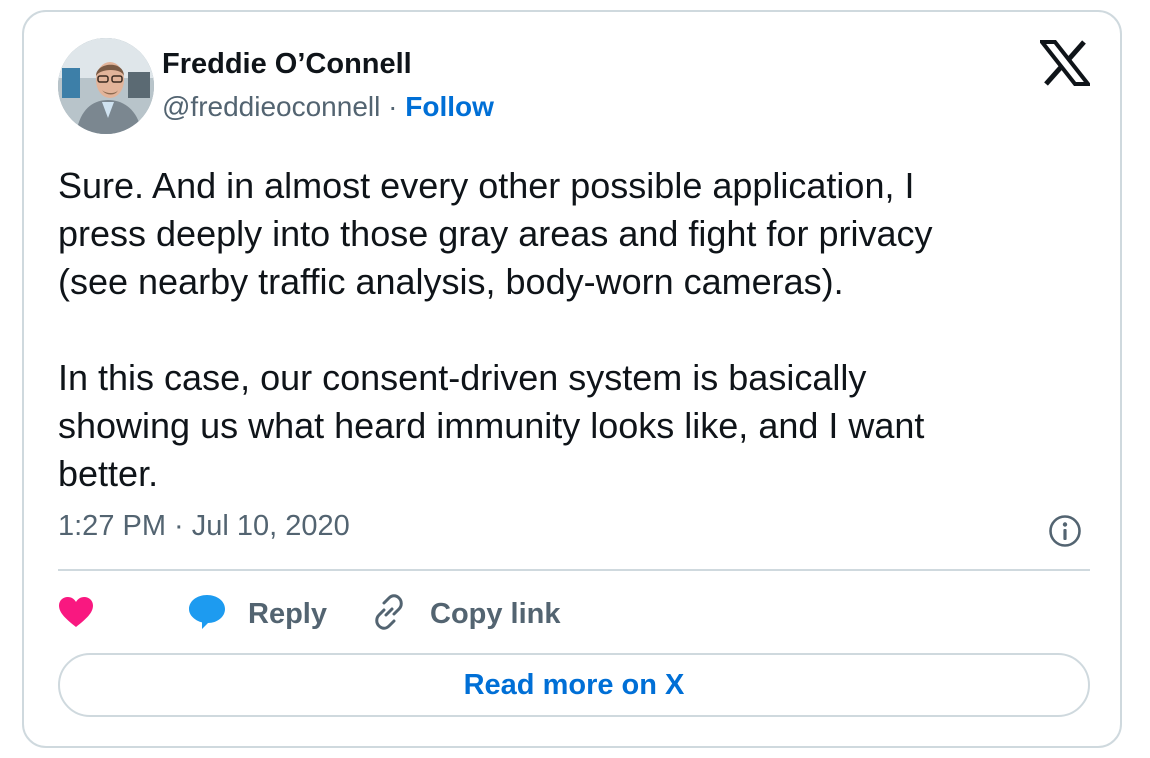 This screenshot has height=758, width=1150. Describe the element at coordinates (389, 614) in the screenshot. I see `link-icon` at that location.